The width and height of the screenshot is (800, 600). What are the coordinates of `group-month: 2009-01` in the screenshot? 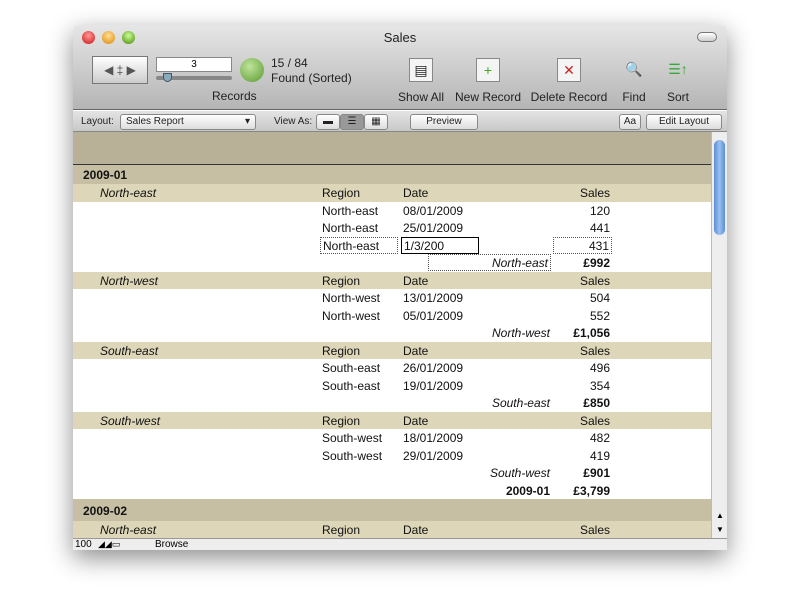 It's located at (105, 175).